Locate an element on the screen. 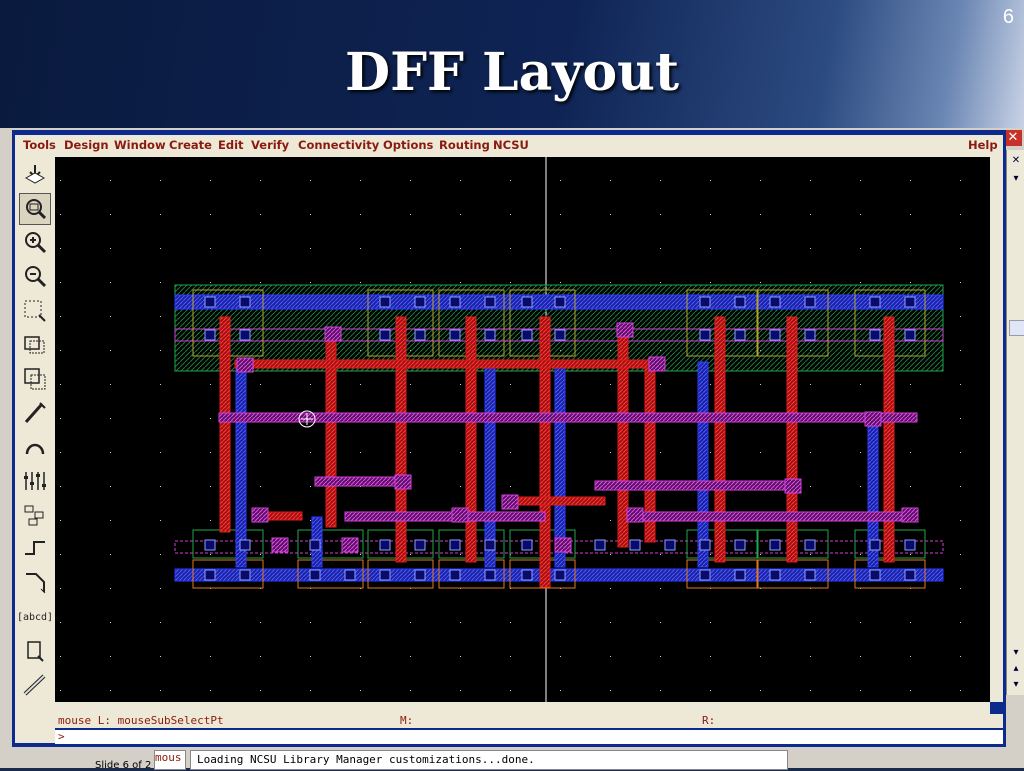 The width and height of the screenshot is (1024, 771). tool-palette: [abcd] is located at coordinates (35, 450).